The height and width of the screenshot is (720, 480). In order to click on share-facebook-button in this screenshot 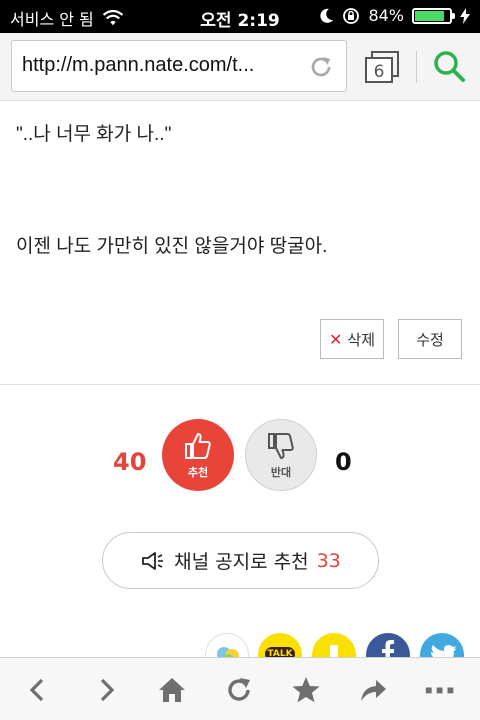, I will do `click(388, 645)`.